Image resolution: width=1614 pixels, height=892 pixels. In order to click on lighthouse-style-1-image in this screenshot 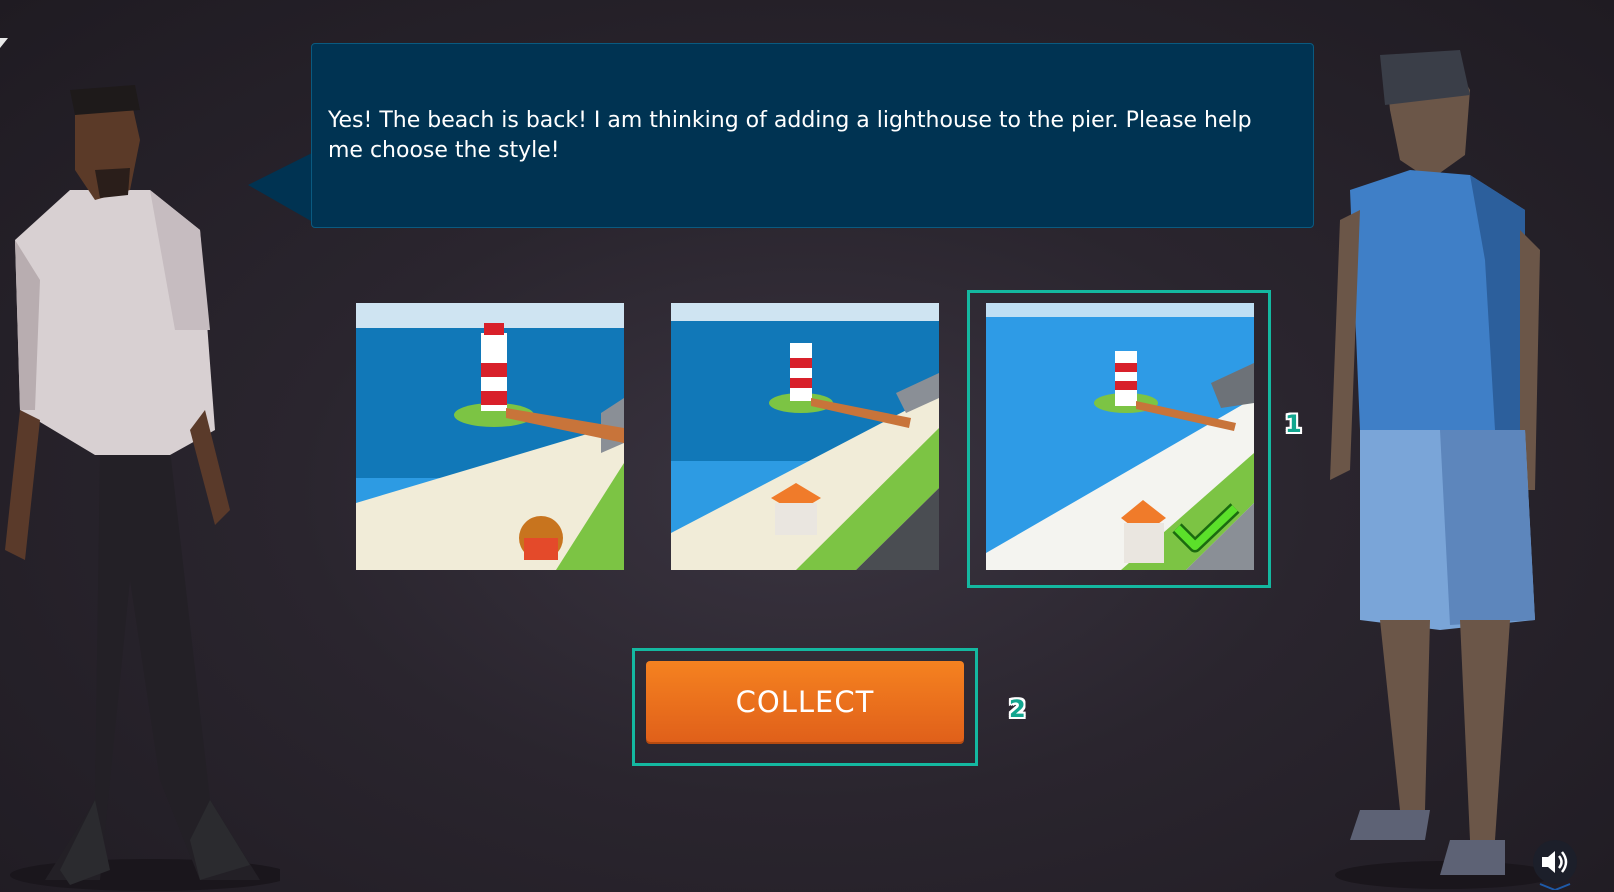, I will do `click(490, 436)`.